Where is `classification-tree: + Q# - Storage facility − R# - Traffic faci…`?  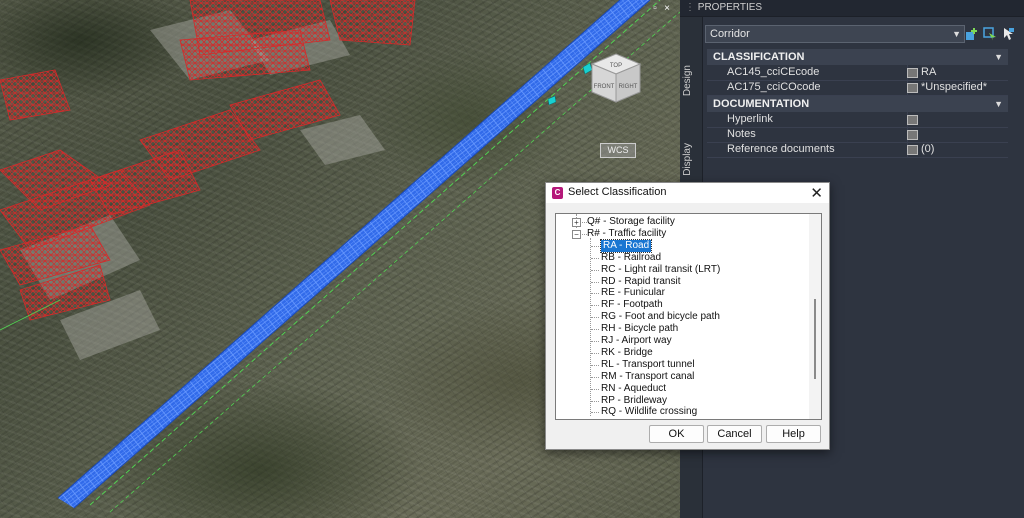 classification-tree: + Q# - Storage facility − R# - Traffic faci… is located at coordinates (688, 316).